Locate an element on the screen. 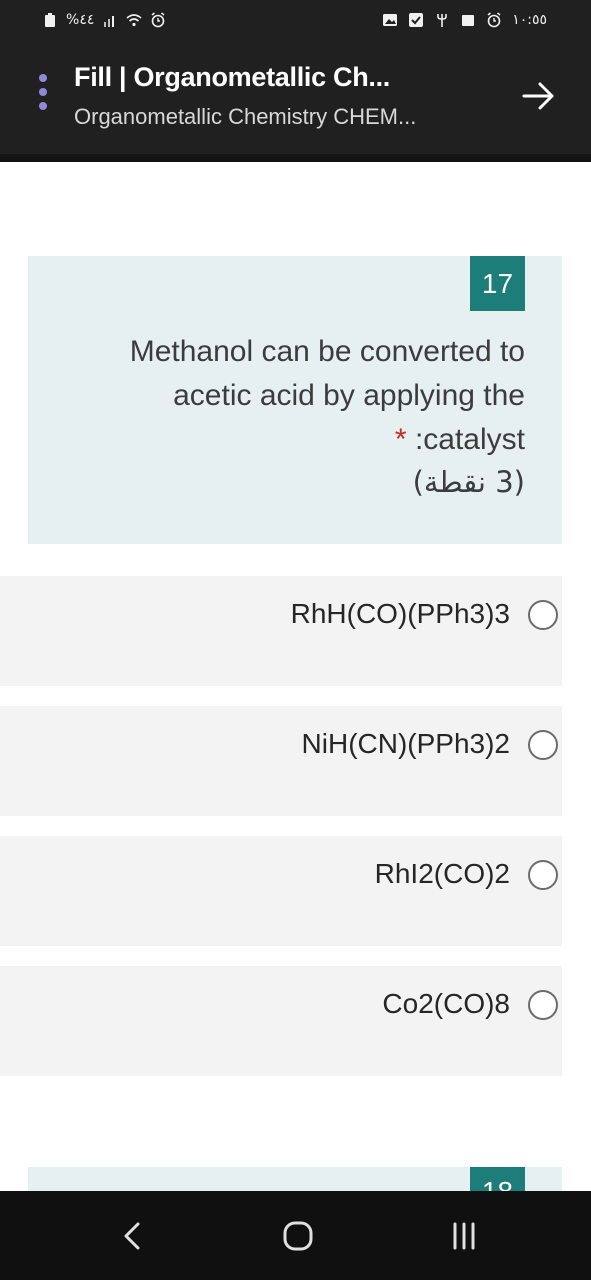  option-label: RhH(CO)(PPh3)3 is located at coordinates (400, 613).